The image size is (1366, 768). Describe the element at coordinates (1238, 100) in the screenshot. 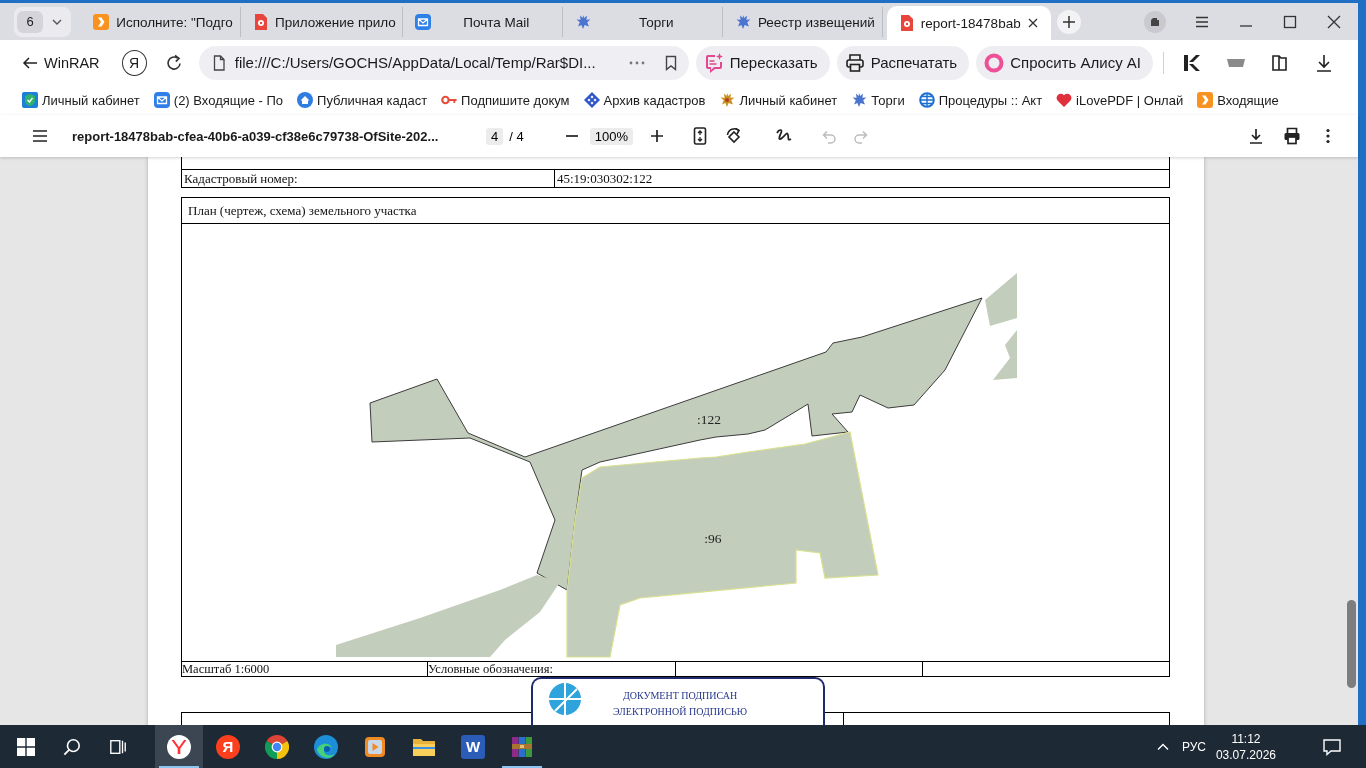

I see `bookmark-item: Входящие` at that location.